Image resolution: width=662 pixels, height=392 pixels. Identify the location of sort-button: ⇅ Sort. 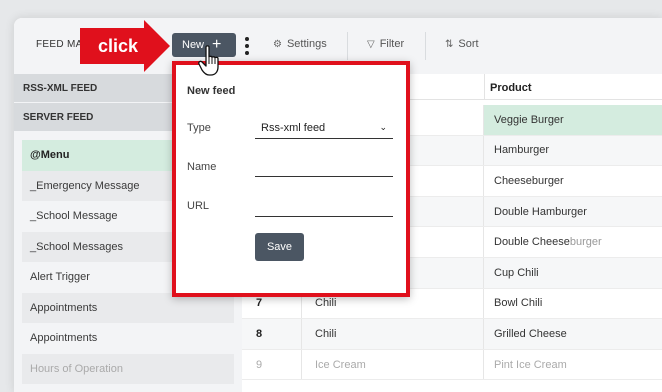
(462, 44).